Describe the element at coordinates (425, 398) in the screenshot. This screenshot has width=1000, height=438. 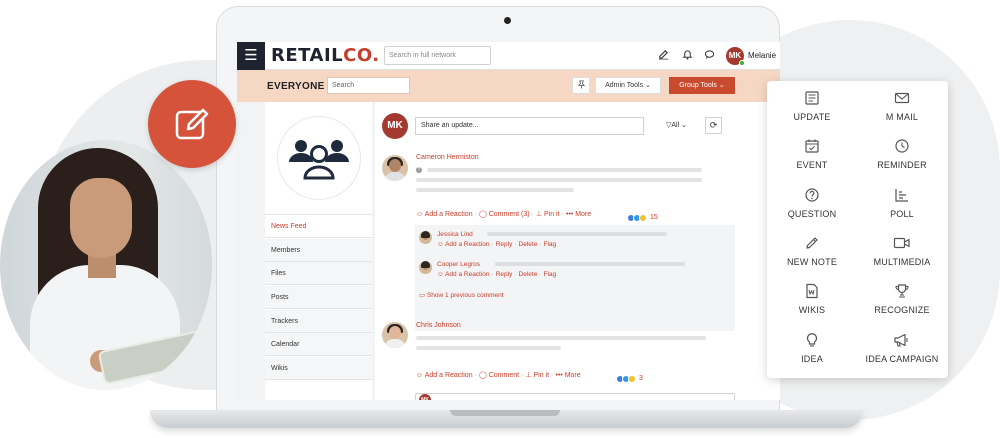
I see `comment-composer-initials: MK` at that location.